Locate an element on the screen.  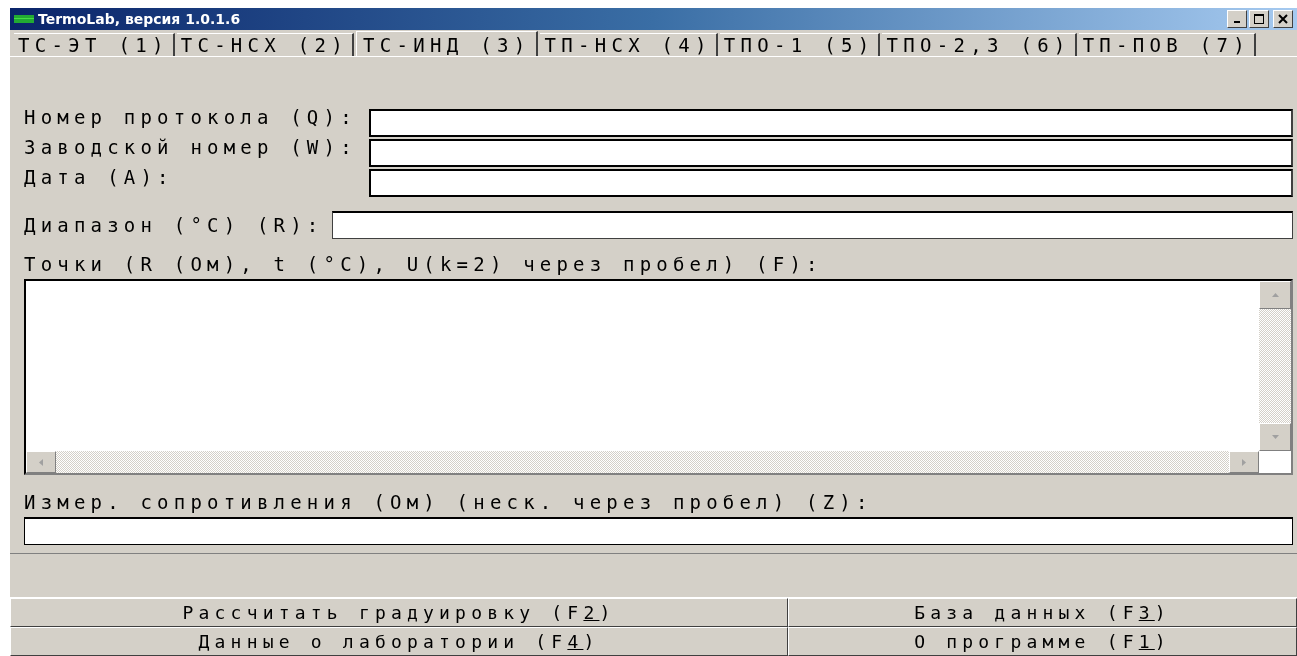
window-title: TermoLab, версия 1.0.1.6 is located at coordinates (140, 19).